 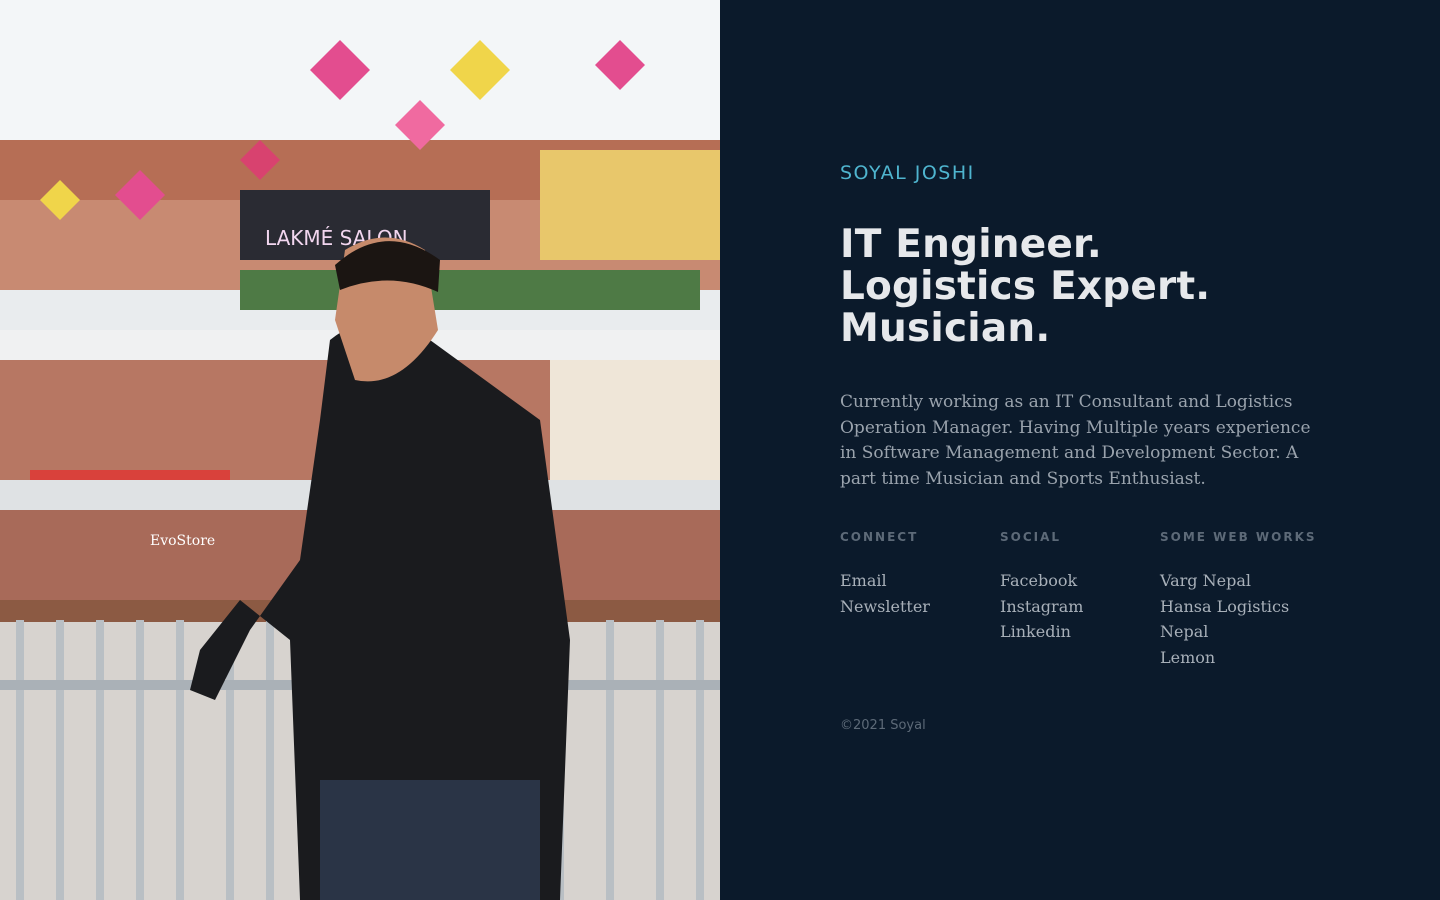 I want to click on linkedin-link: Linkedin, so click(x=1080, y=632).